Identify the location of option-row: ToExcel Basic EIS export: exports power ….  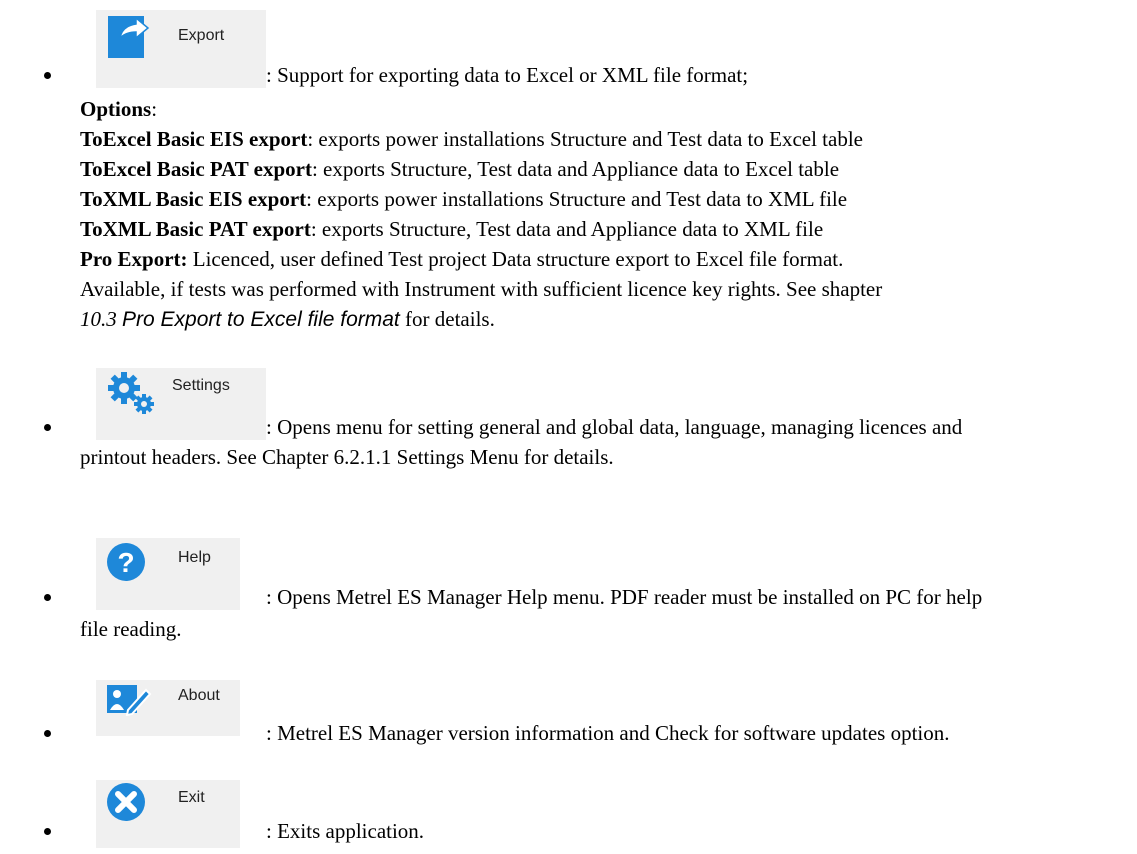
(471, 139).